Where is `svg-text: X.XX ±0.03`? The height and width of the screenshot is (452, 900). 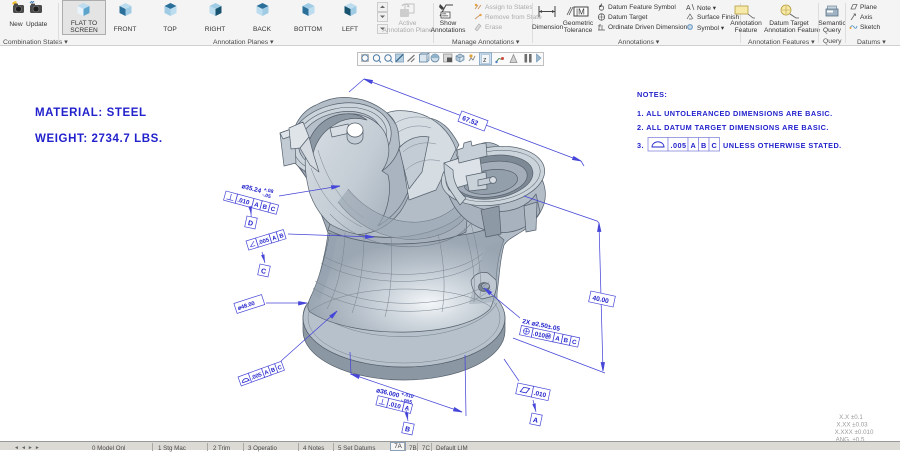
svg-text: X.XX ±0.03 is located at coordinates (852, 425).